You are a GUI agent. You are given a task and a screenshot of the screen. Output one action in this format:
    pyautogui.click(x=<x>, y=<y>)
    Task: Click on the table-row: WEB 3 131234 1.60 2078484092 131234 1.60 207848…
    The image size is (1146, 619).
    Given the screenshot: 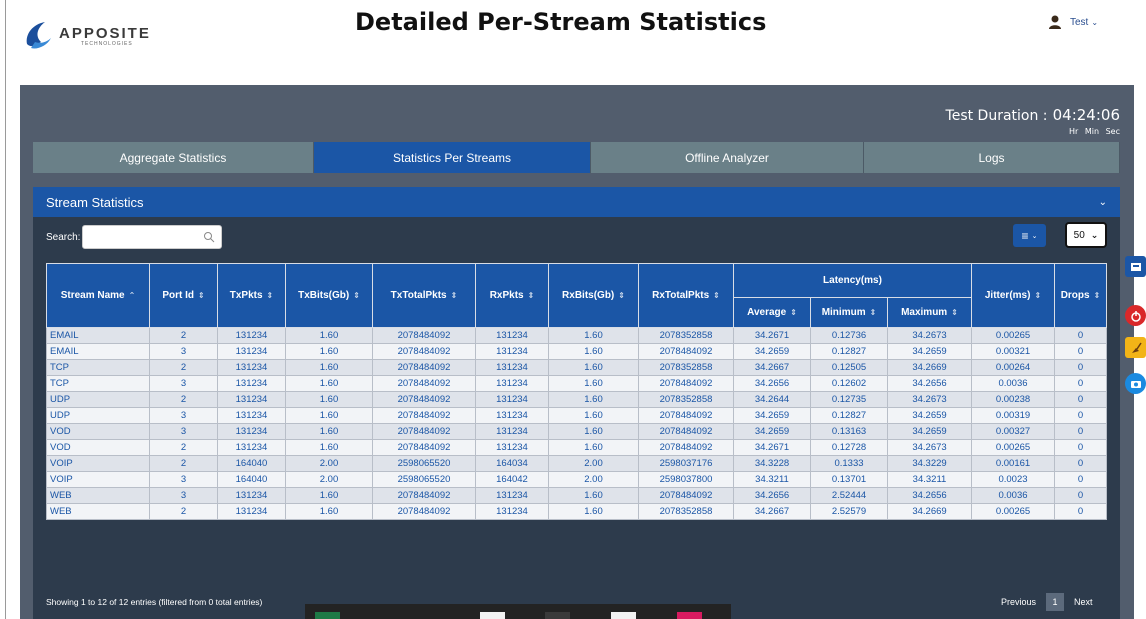 What is the action you would take?
    pyautogui.click(x=576, y=495)
    